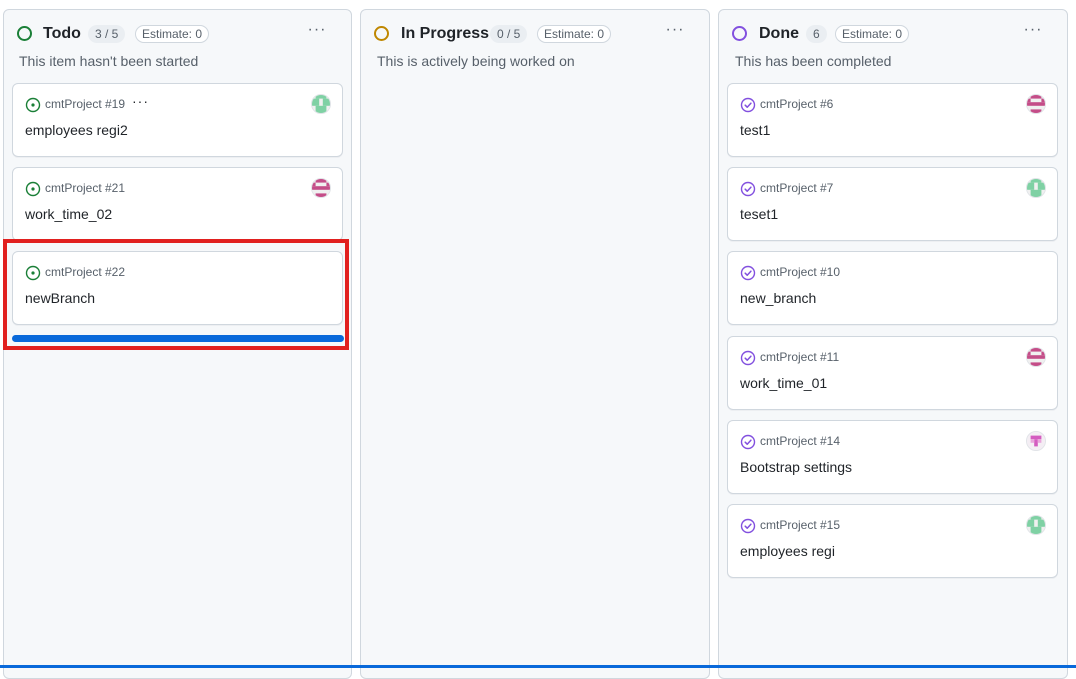 The image size is (1076, 679). I want to click on issue-reference: cmtProject #15, so click(800, 525).